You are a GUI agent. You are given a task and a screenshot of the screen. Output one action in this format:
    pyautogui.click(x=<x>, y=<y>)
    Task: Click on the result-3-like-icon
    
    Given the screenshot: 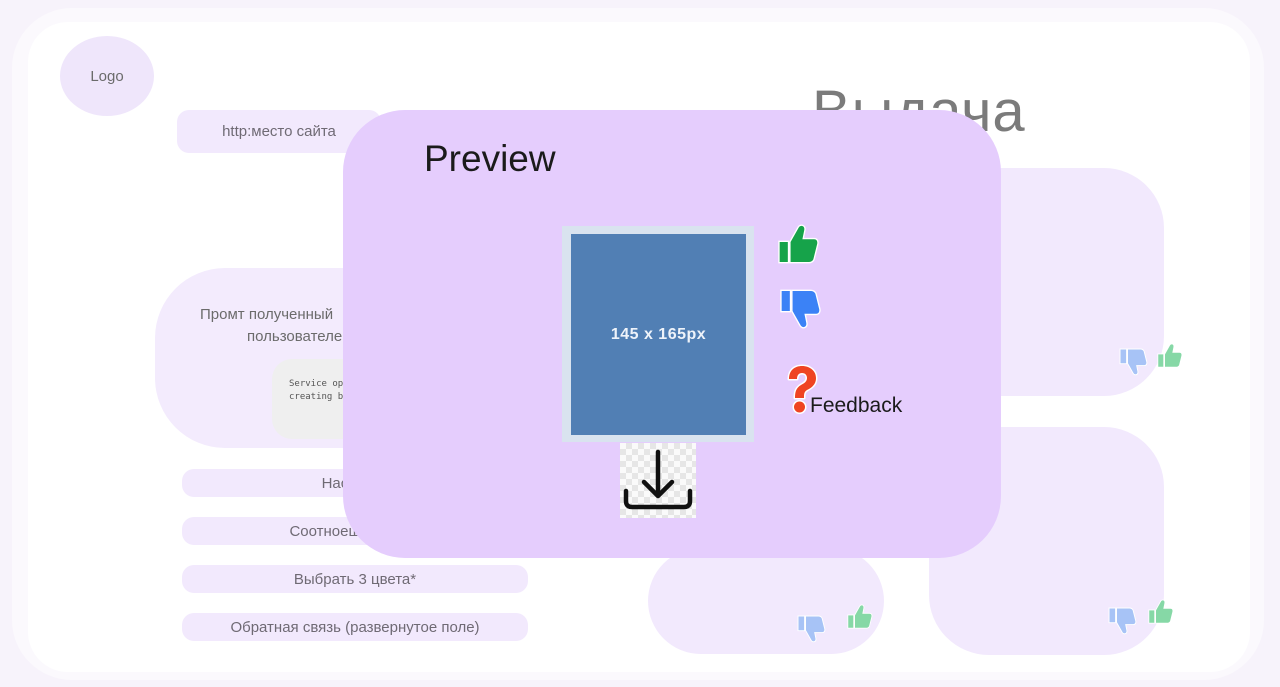 What is the action you would take?
    pyautogui.click(x=864, y=621)
    